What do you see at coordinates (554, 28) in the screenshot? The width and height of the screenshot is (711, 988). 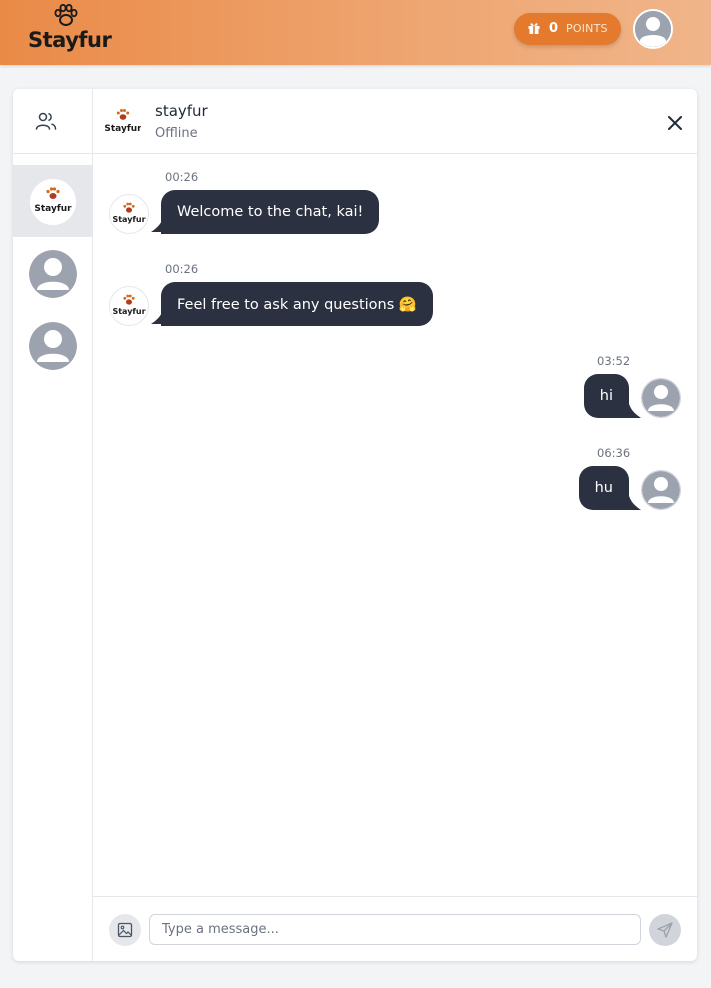 I see `points-count: 0` at bounding box center [554, 28].